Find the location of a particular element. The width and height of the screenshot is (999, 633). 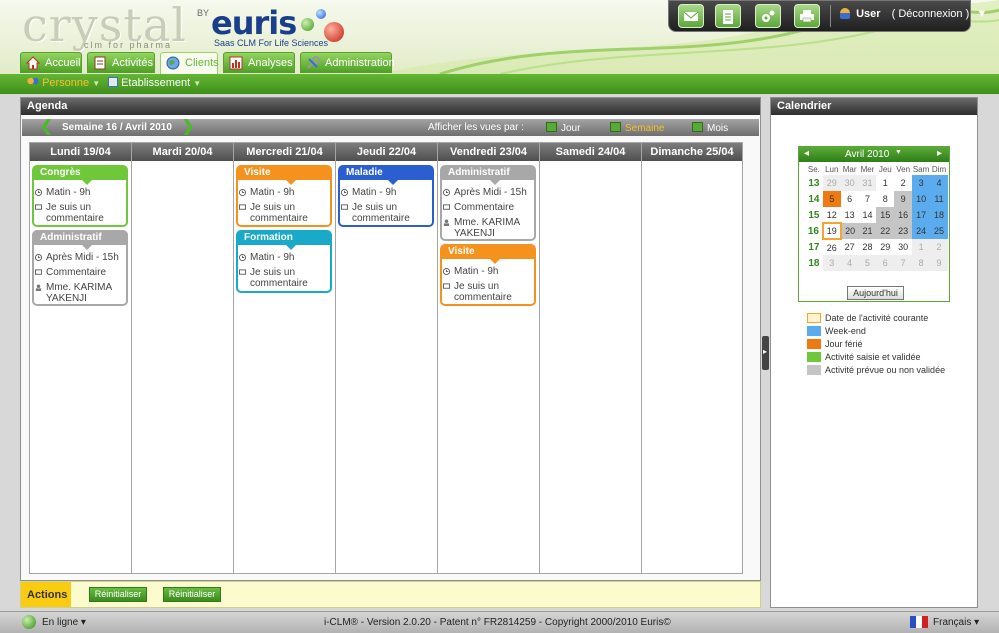

next-month-icon: ▸ is located at coordinates (939, 153).